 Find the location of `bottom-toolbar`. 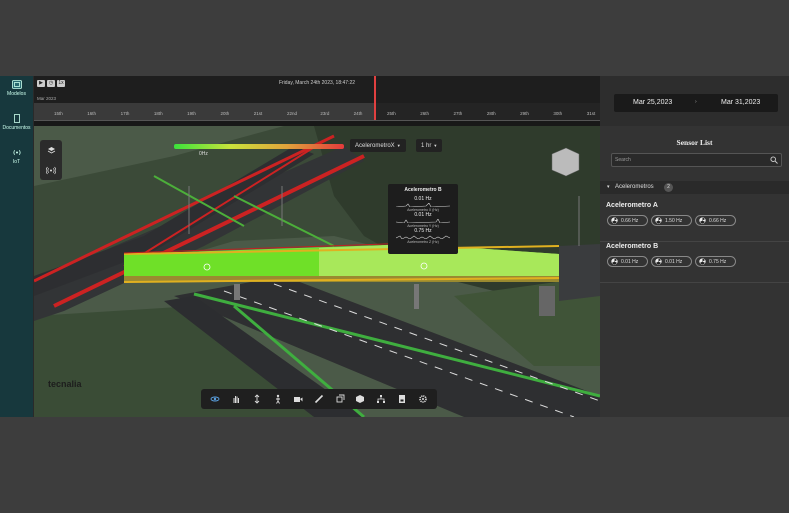

bottom-toolbar is located at coordinates (319, 399).